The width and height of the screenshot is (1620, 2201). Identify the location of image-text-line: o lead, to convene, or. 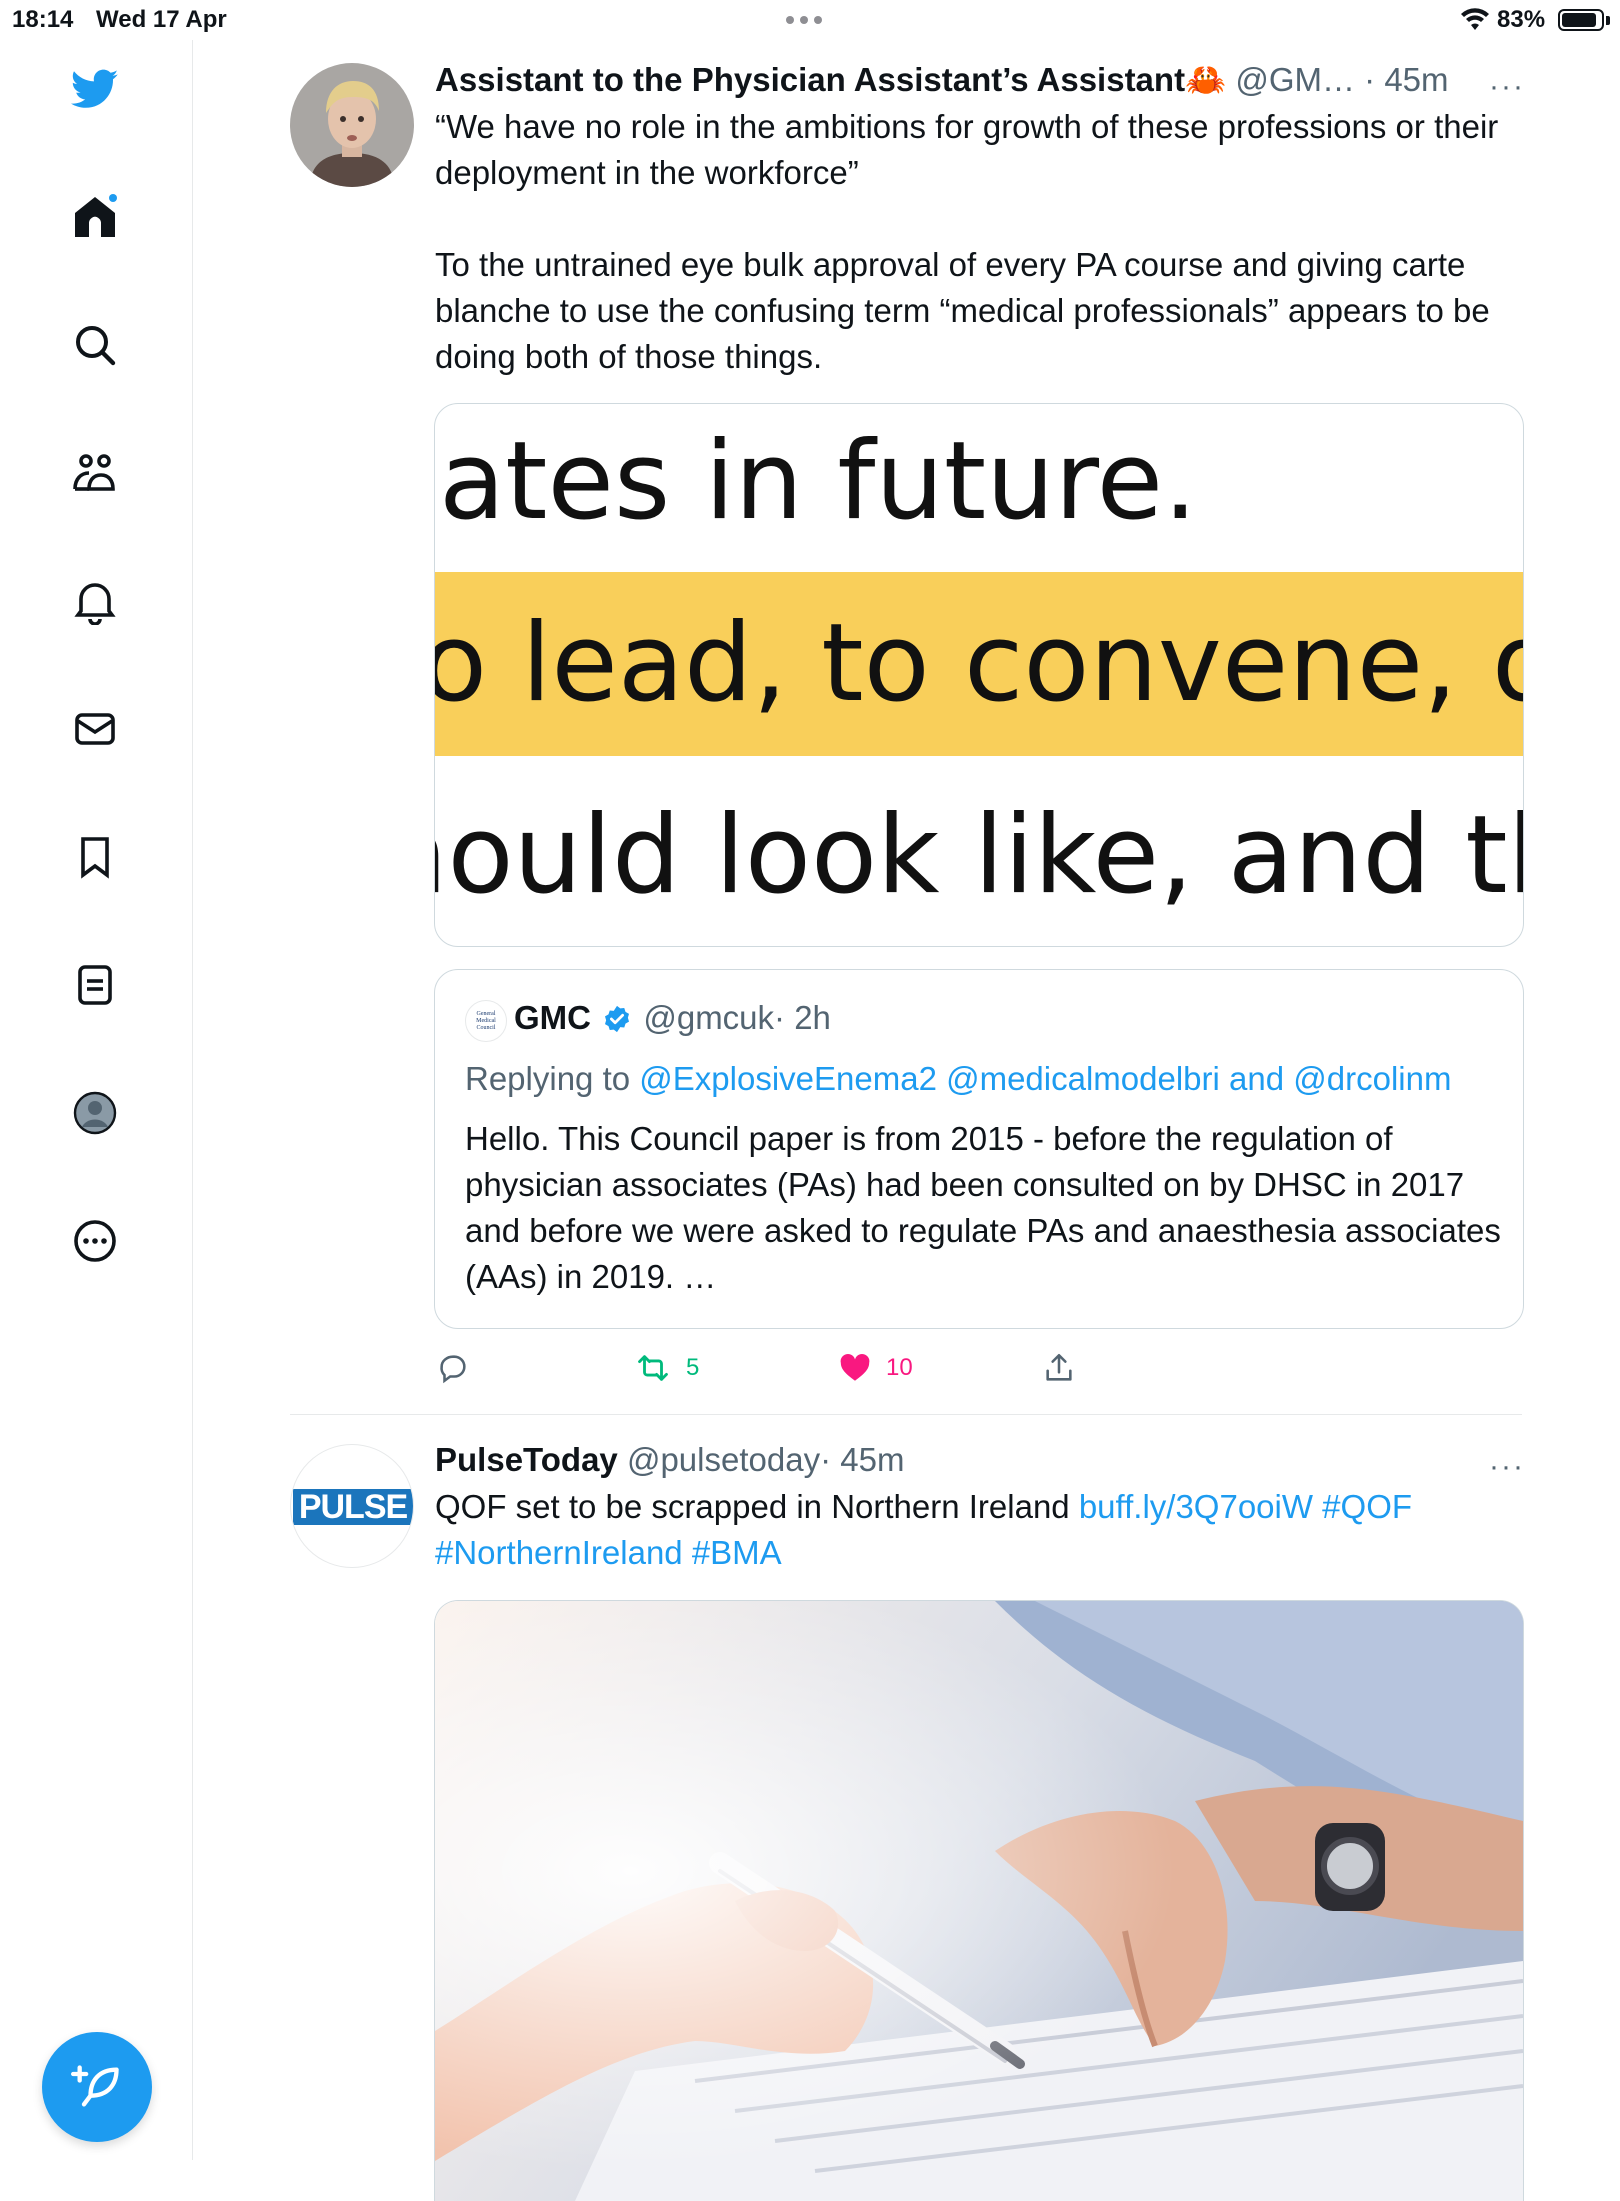
(979, 663).